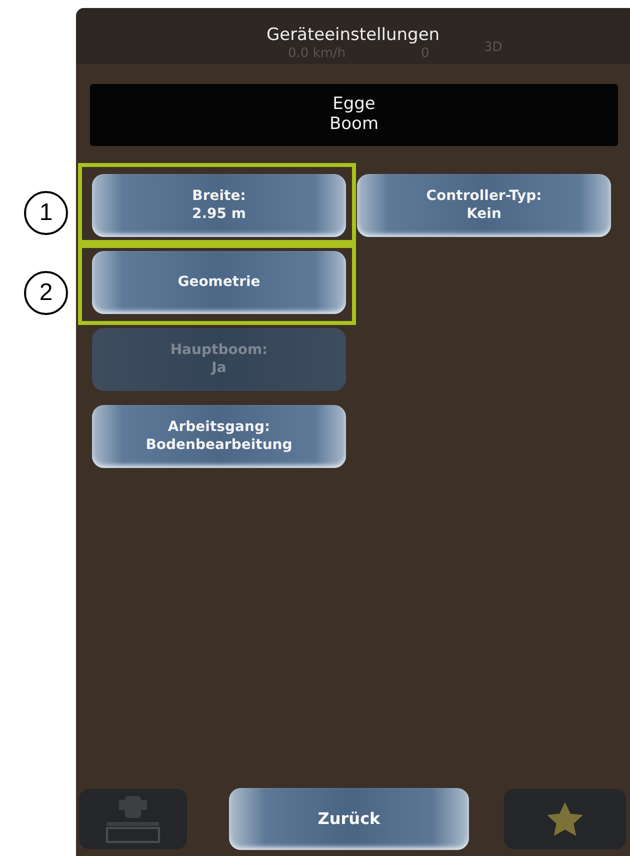 This screenshot has width=630, height=856. Describe the element at coordinates (219, 436) in the screenshot. I see `setting-button: Arbeitsgang: Bodenbearbeitung` at that location.